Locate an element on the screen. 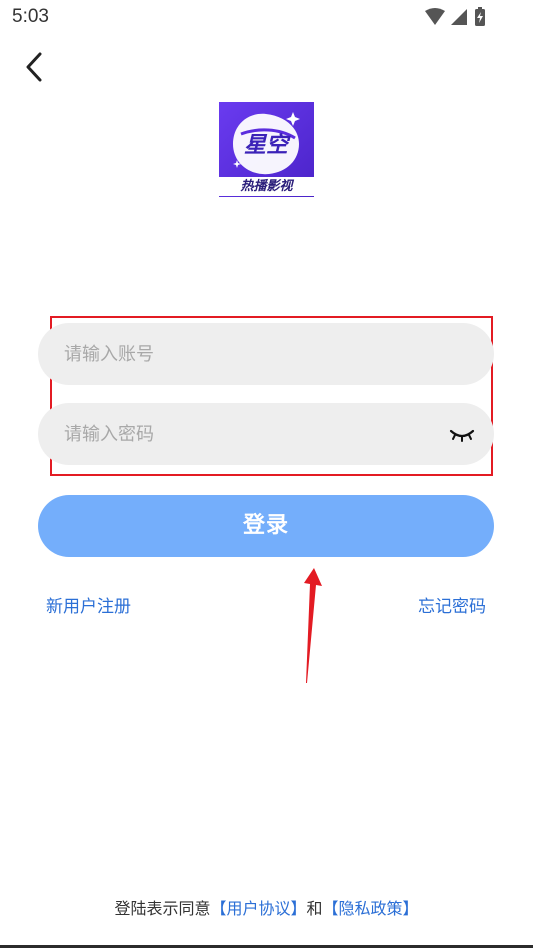 Image resolution: width=533 pixels, height=948 pixels. register-link: 新用户注册 is located at coordinates (88, 604).